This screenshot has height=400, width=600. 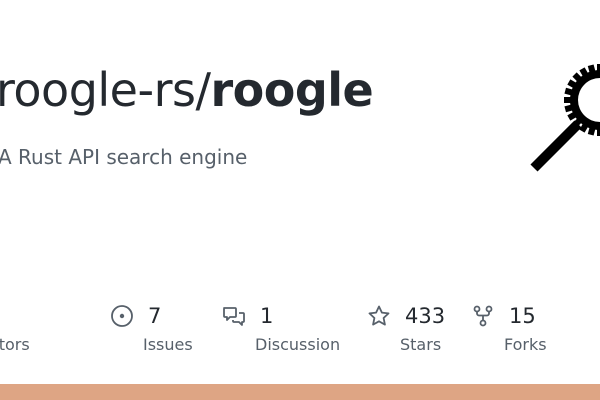 What do you see at coordinates (267, 316) in the screenshot?
I see `discussion-count: 1` at bounding box center [267, 316].